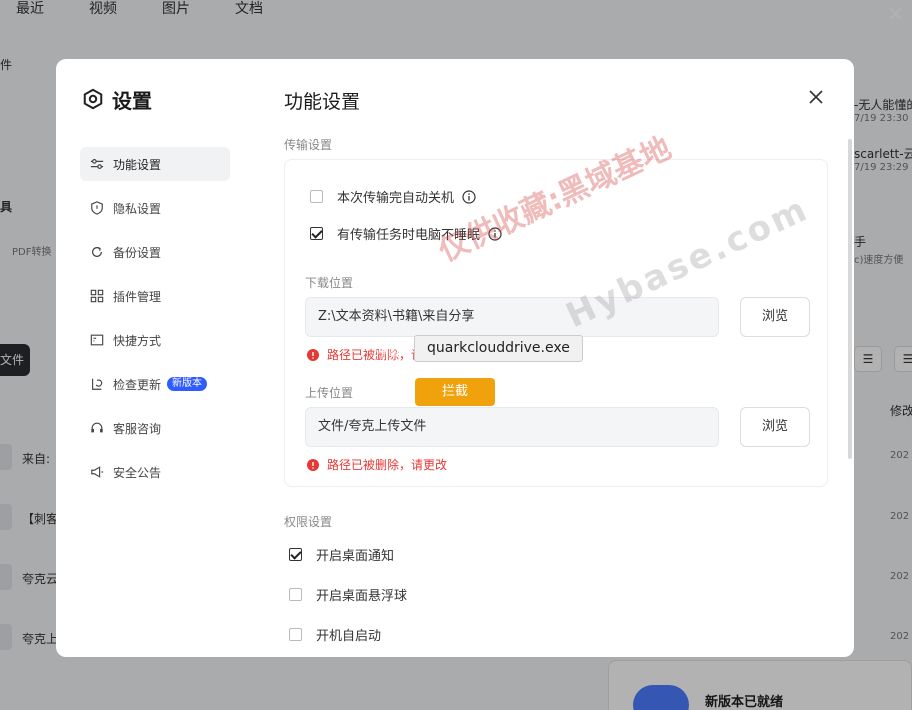 The width and height of the screenshot is (912, 710). Describe the element at coordinates (387, 465) in the screenshot. I see `error-text: 路径已被删除，请更改` at that location.